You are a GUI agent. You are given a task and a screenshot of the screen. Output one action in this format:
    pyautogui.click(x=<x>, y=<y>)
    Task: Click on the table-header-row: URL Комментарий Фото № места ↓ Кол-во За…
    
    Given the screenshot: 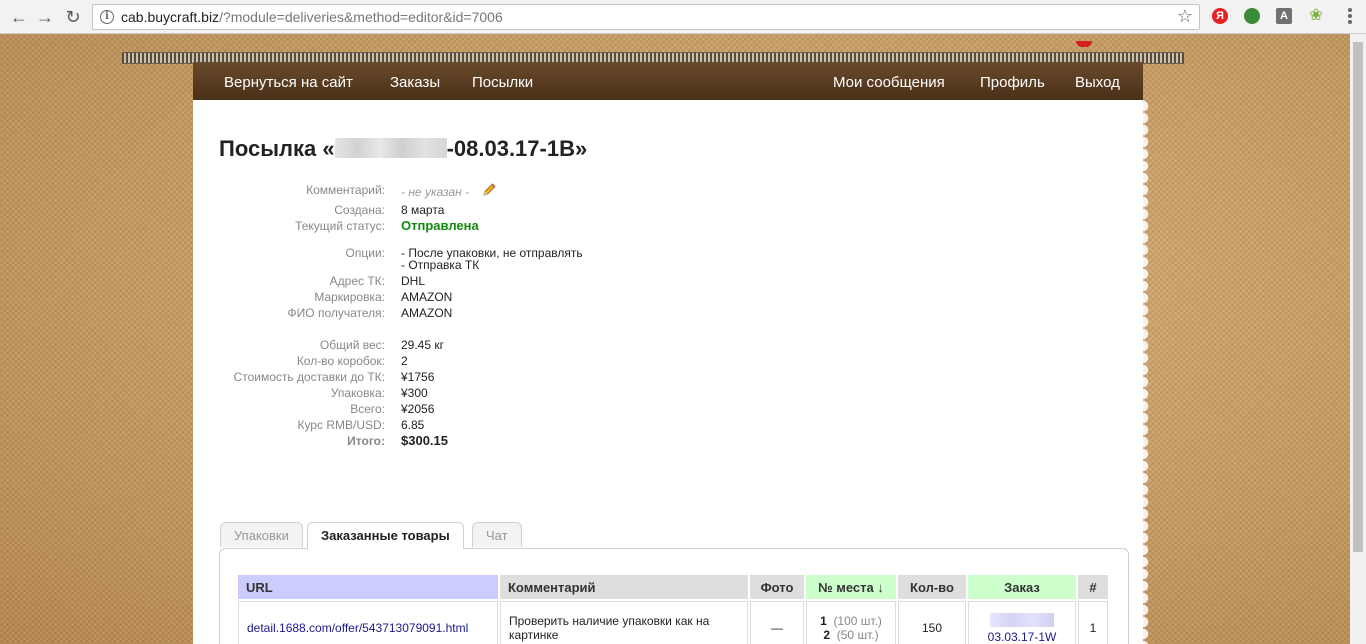 What is the action you would take?
    pyautogui.click(x=673, y=587)
    